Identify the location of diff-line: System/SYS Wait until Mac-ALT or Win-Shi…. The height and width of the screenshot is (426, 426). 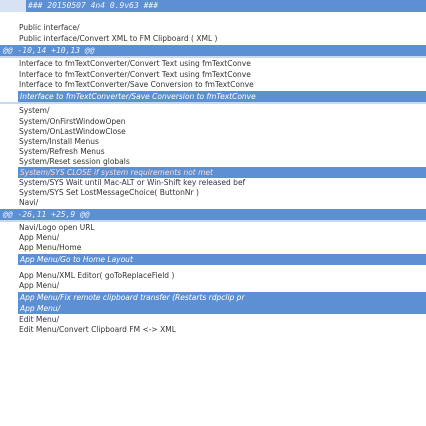
(219, 183).